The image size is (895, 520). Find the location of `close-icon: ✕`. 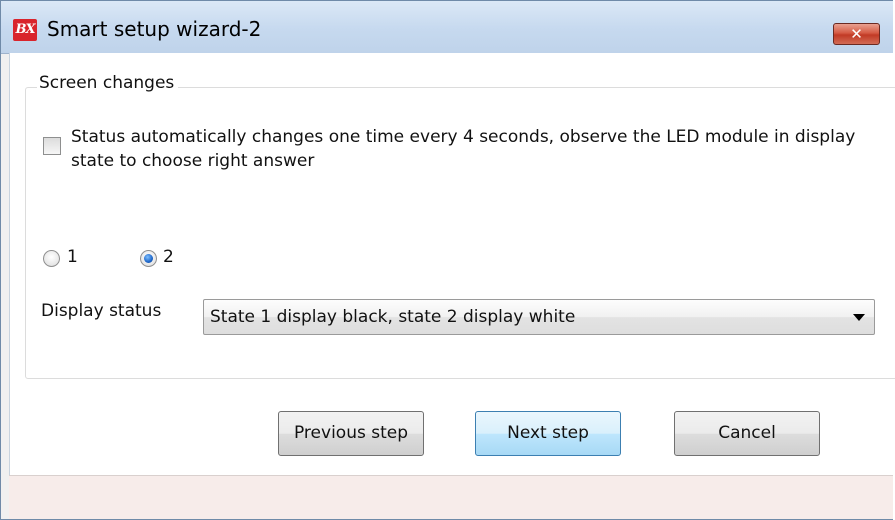

close-icon: ✕ is located at coordinates (856, 34).